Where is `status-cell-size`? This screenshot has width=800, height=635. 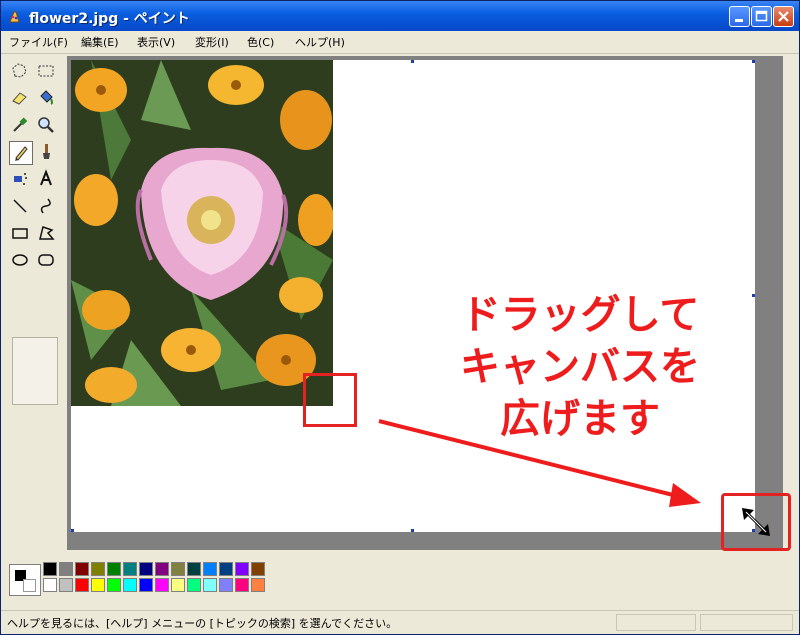
status-cell-size is located at coordinates (746, 622).